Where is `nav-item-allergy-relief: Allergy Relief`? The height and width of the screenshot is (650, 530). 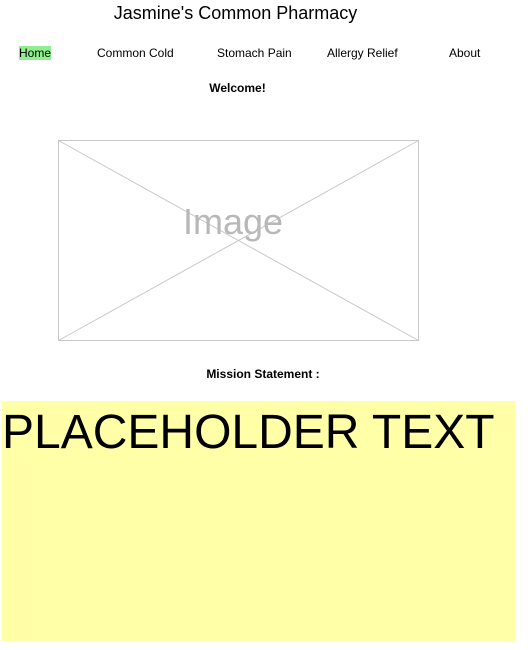 nav-item-allergy-relief: Allergy Relief is located at coordinates (362, 53).